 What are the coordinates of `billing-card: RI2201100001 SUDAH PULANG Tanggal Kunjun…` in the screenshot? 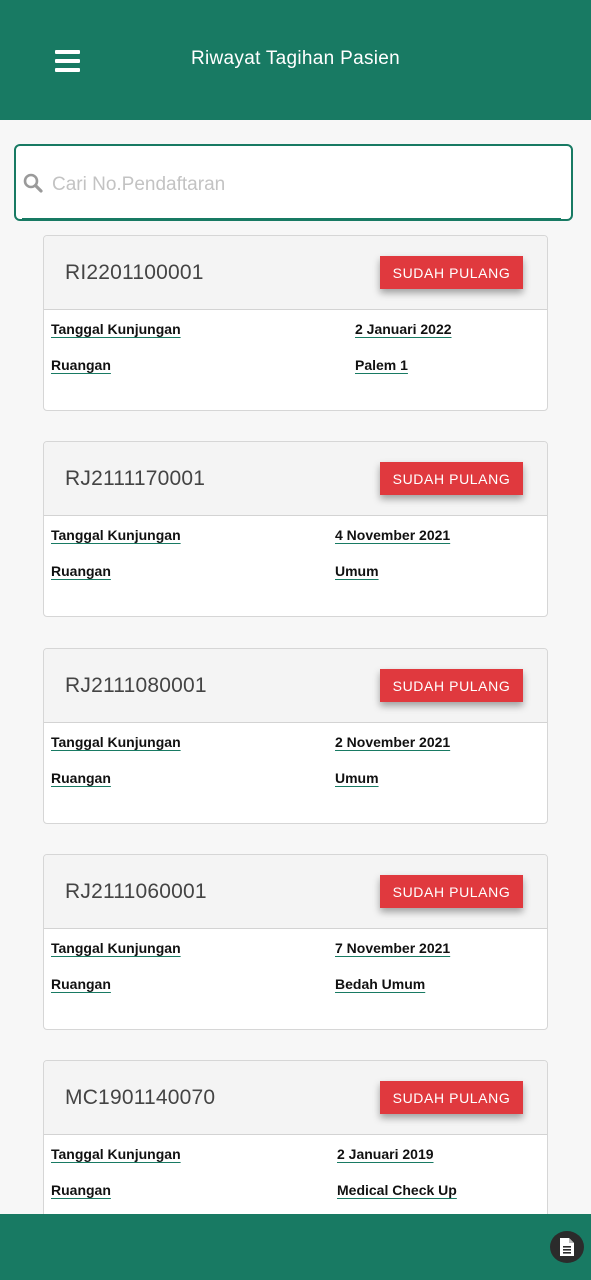 It's located at (295, 323).